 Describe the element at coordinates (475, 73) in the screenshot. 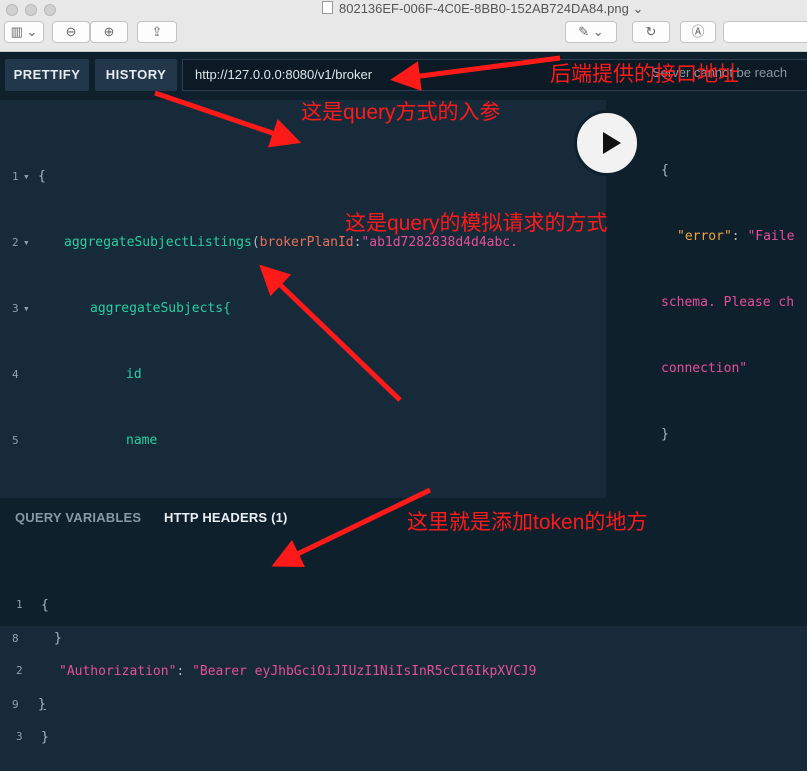

I see `arrow-to-url` at that location.